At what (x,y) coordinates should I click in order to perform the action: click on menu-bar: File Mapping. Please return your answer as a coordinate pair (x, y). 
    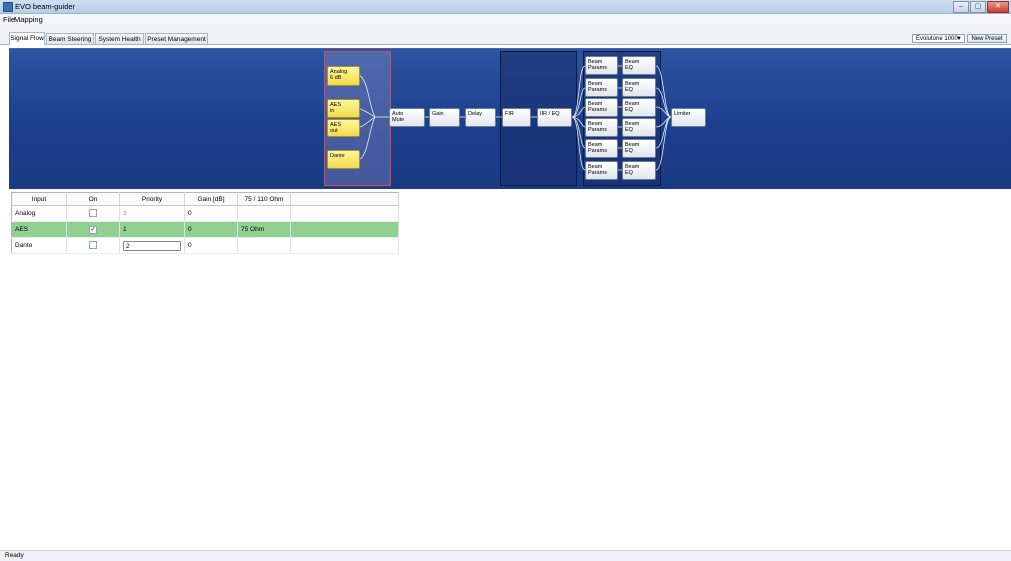
    Looking at the image, I should click on (505, 19).